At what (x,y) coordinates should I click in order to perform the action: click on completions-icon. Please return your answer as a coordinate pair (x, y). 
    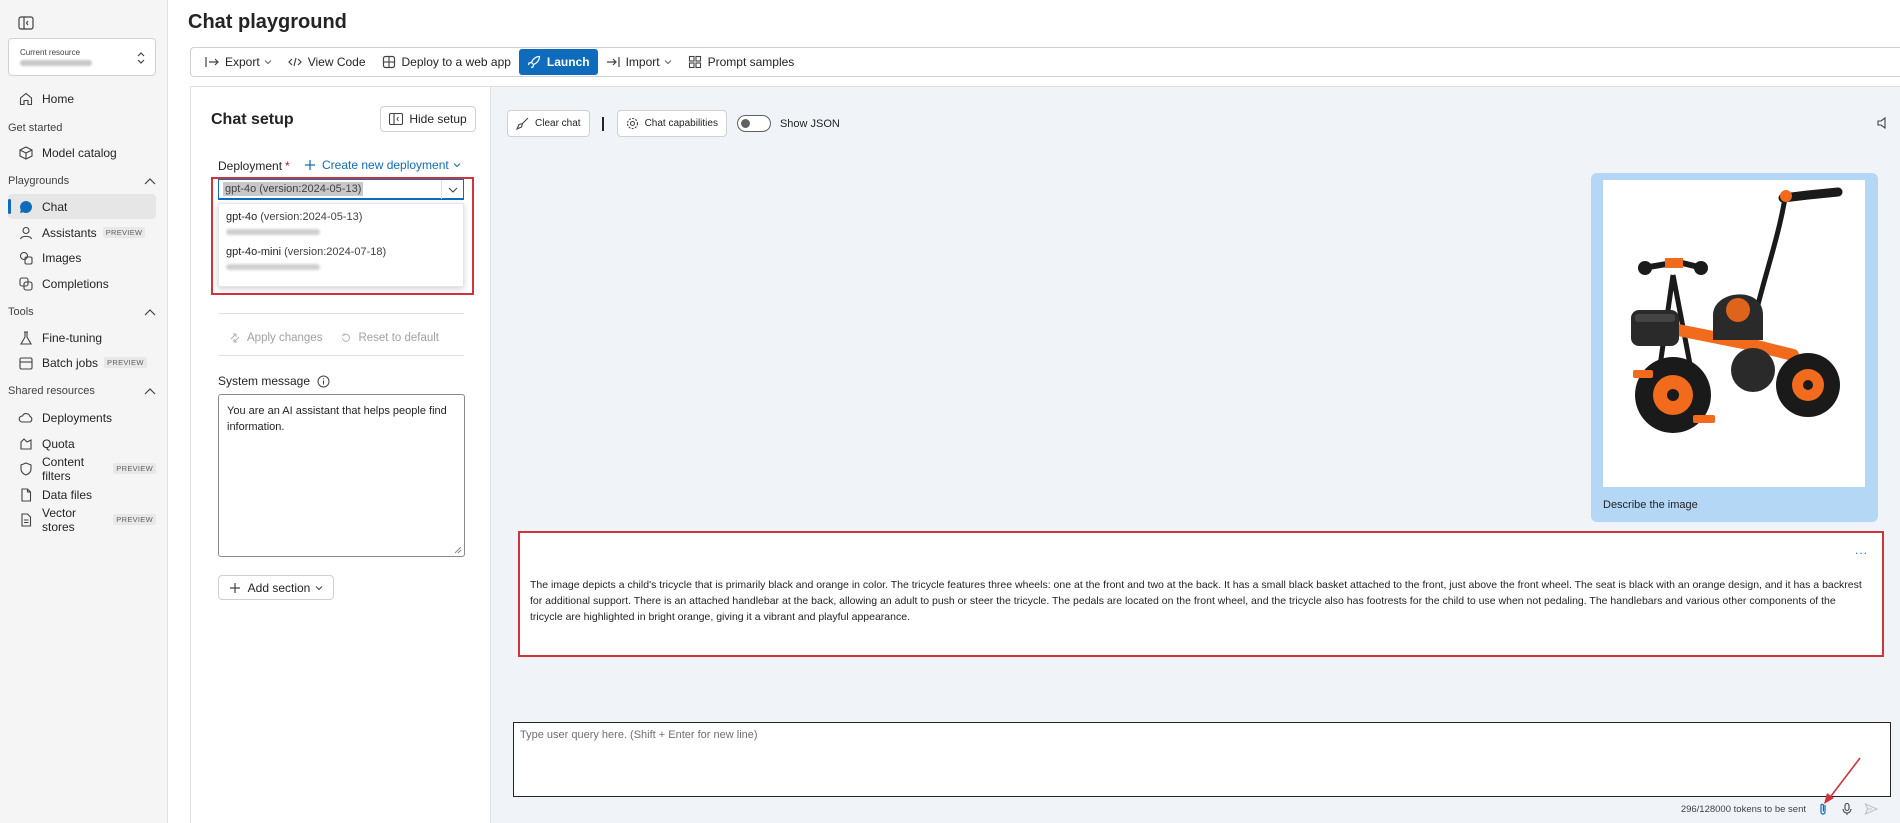
    Looking at the image, I should click on (26, 284).